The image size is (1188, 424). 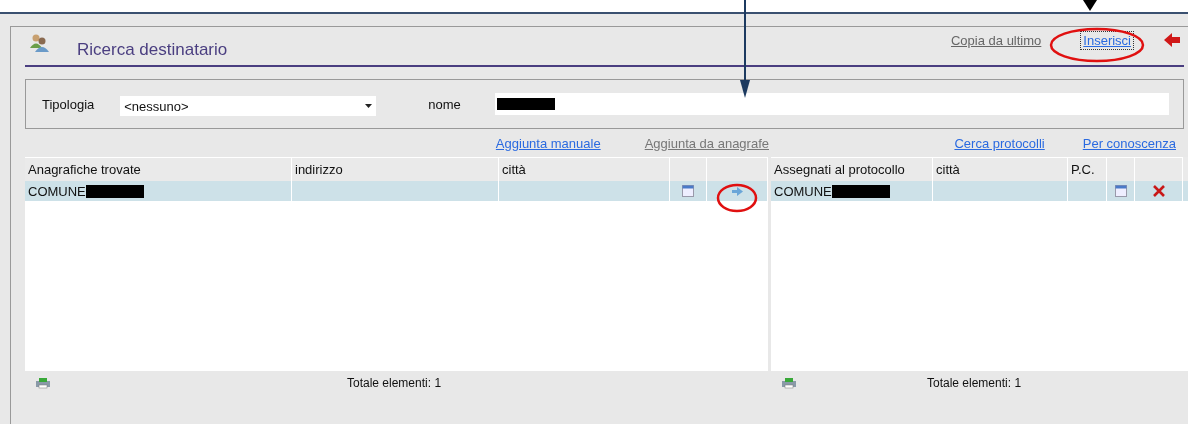 What do you see at coordinates (444, 104) in the screenshot?
I see `field-label: nome` at bounding box center [444, 104].